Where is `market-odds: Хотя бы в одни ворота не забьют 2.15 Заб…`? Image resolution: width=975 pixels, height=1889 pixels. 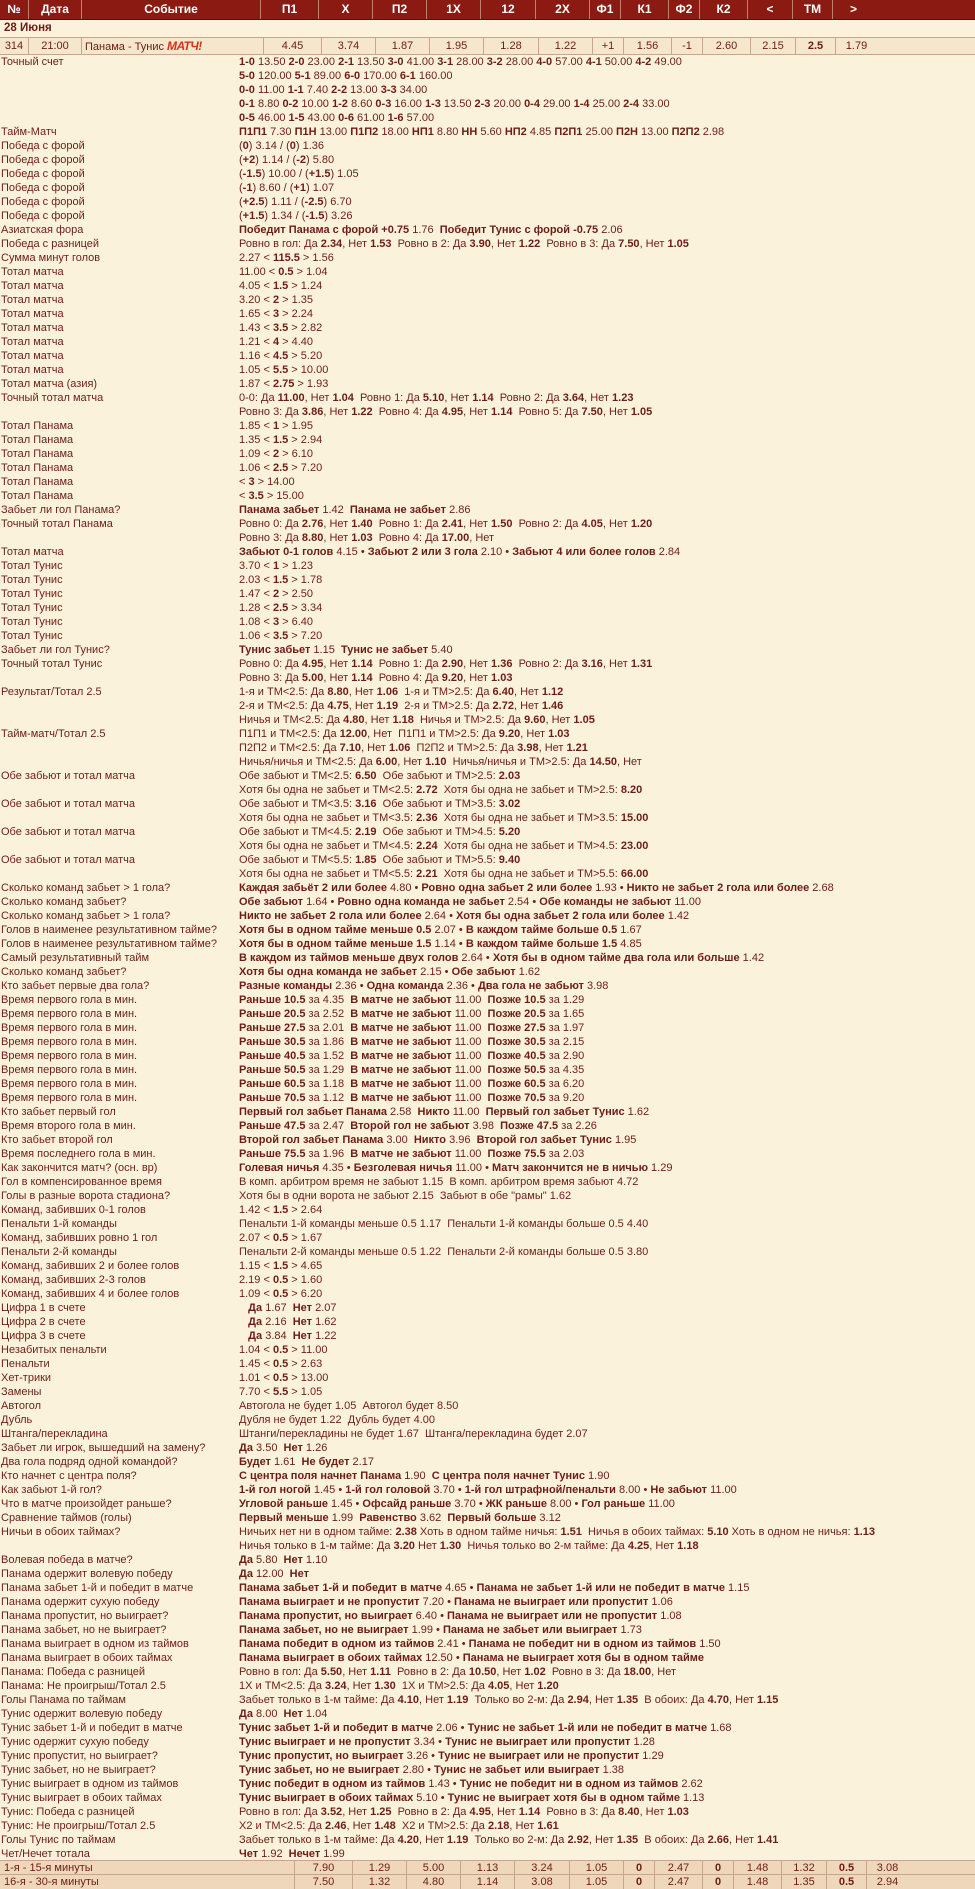
market-odds: Хотя бы в одни ворота не забьют 2.15 Заб… is located at coordinates (607, 1196).